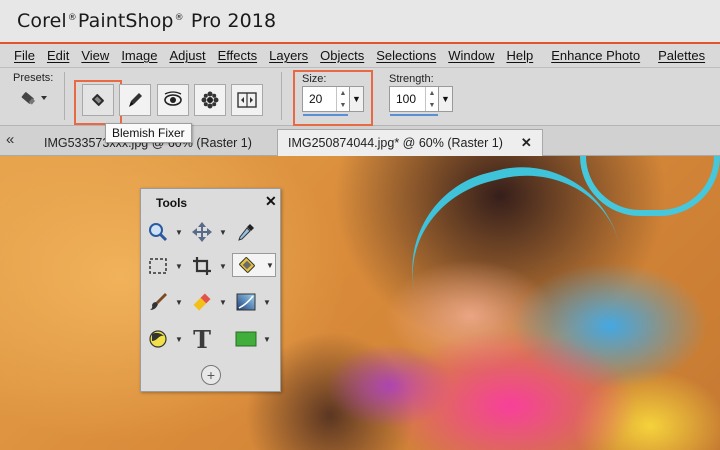 This screenshot has height=450, width=720. I want to click on menu-effects: Effects, so click(238, 55).